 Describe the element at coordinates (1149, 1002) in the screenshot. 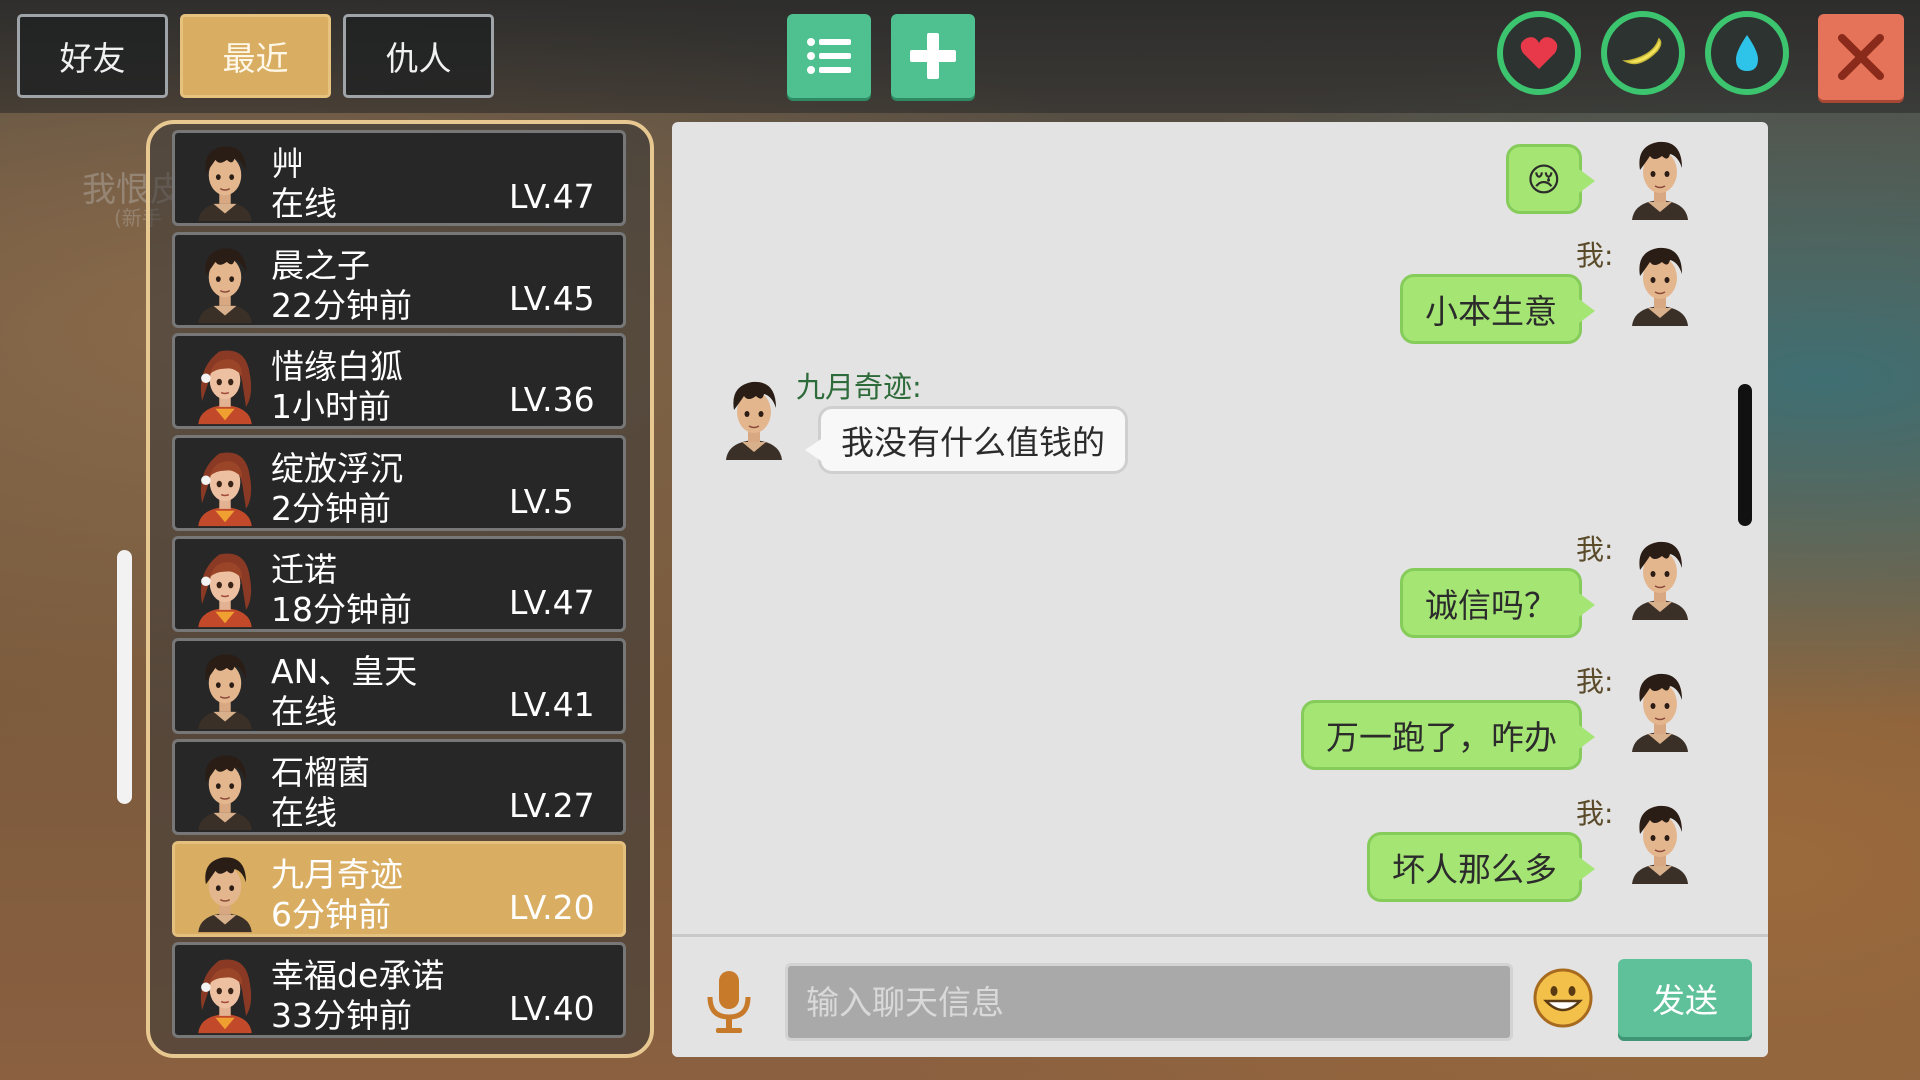

I see `chat-input` at that location.